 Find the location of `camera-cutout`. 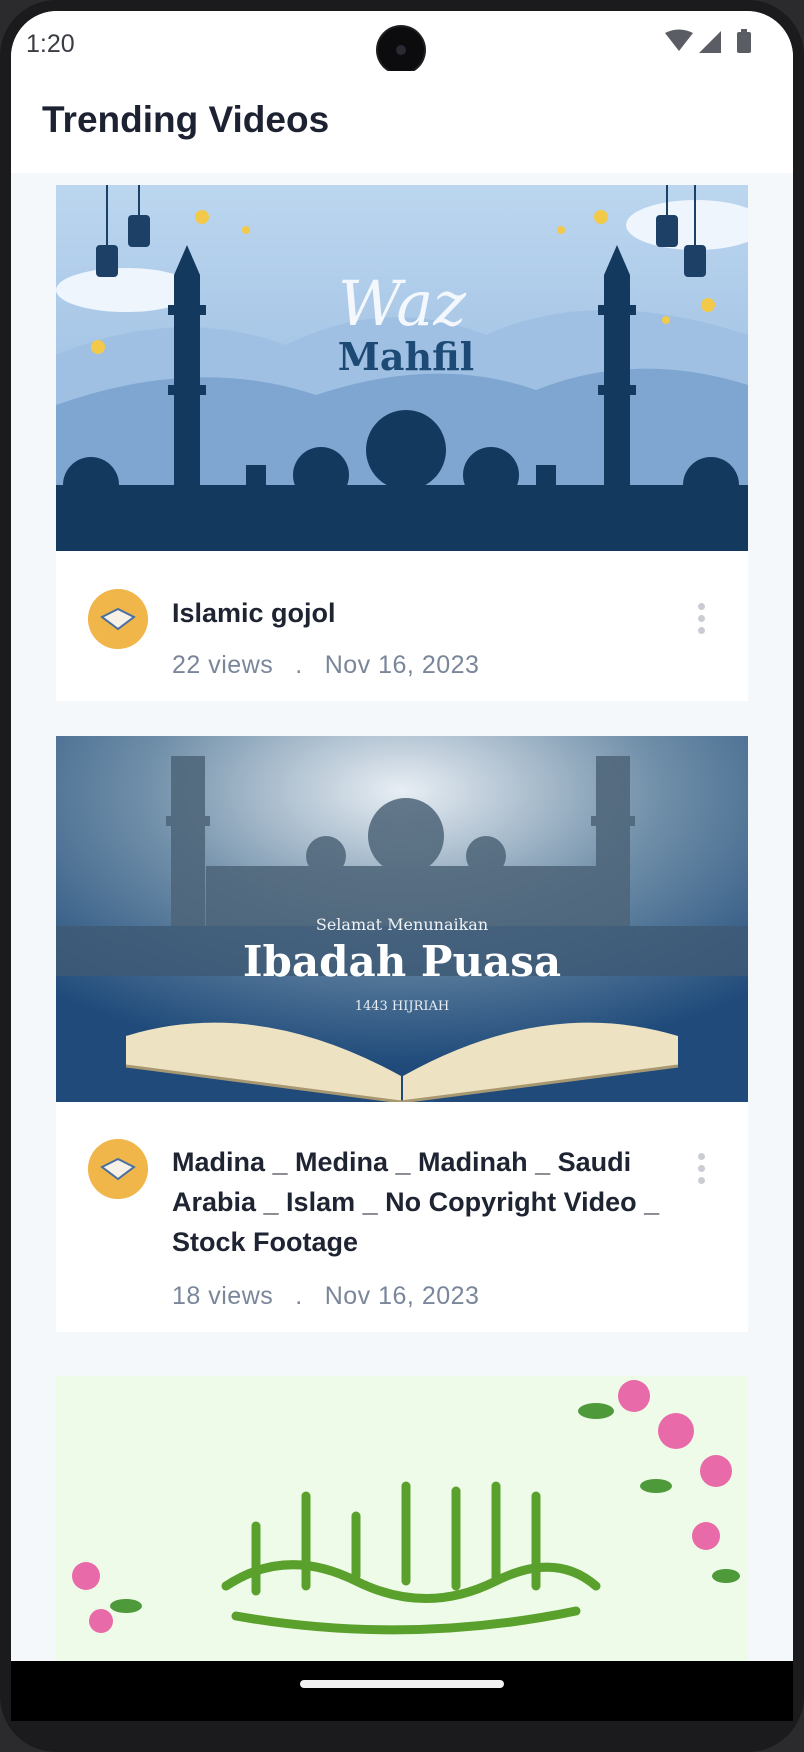

camera-cutout is located at coordinates (401, 50).